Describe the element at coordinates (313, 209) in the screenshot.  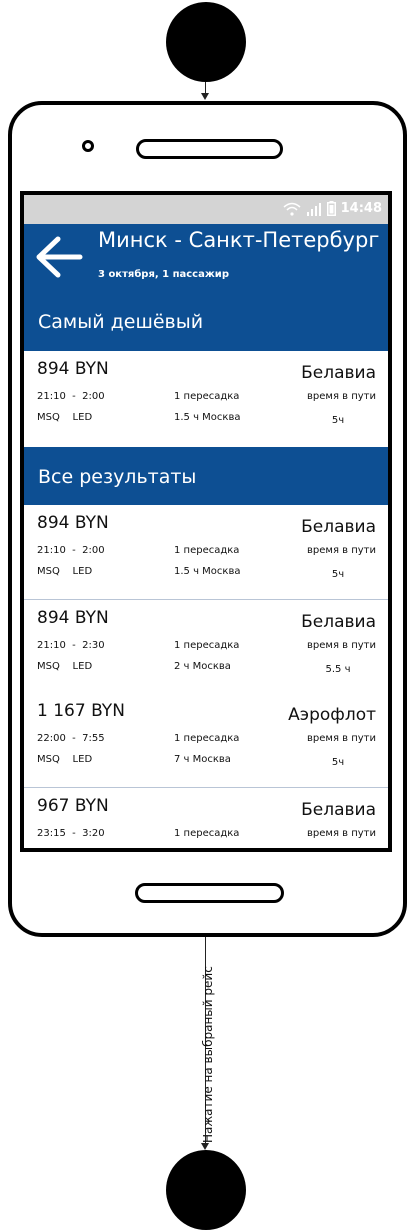
I see `signal-icon` at that location.